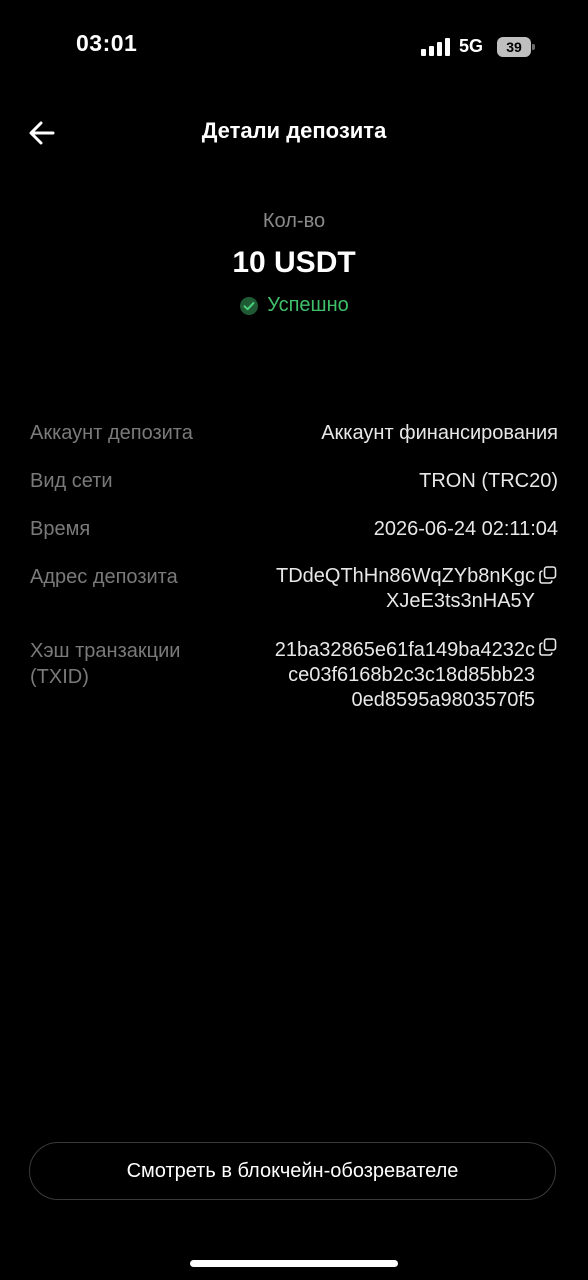 Image resolution: width=588 pixels, height=1280 pixels. Describe the element at coordinates (105, 651) in the screenshot. I see `txid-label-line-1: Хэш транзакции` at that location.